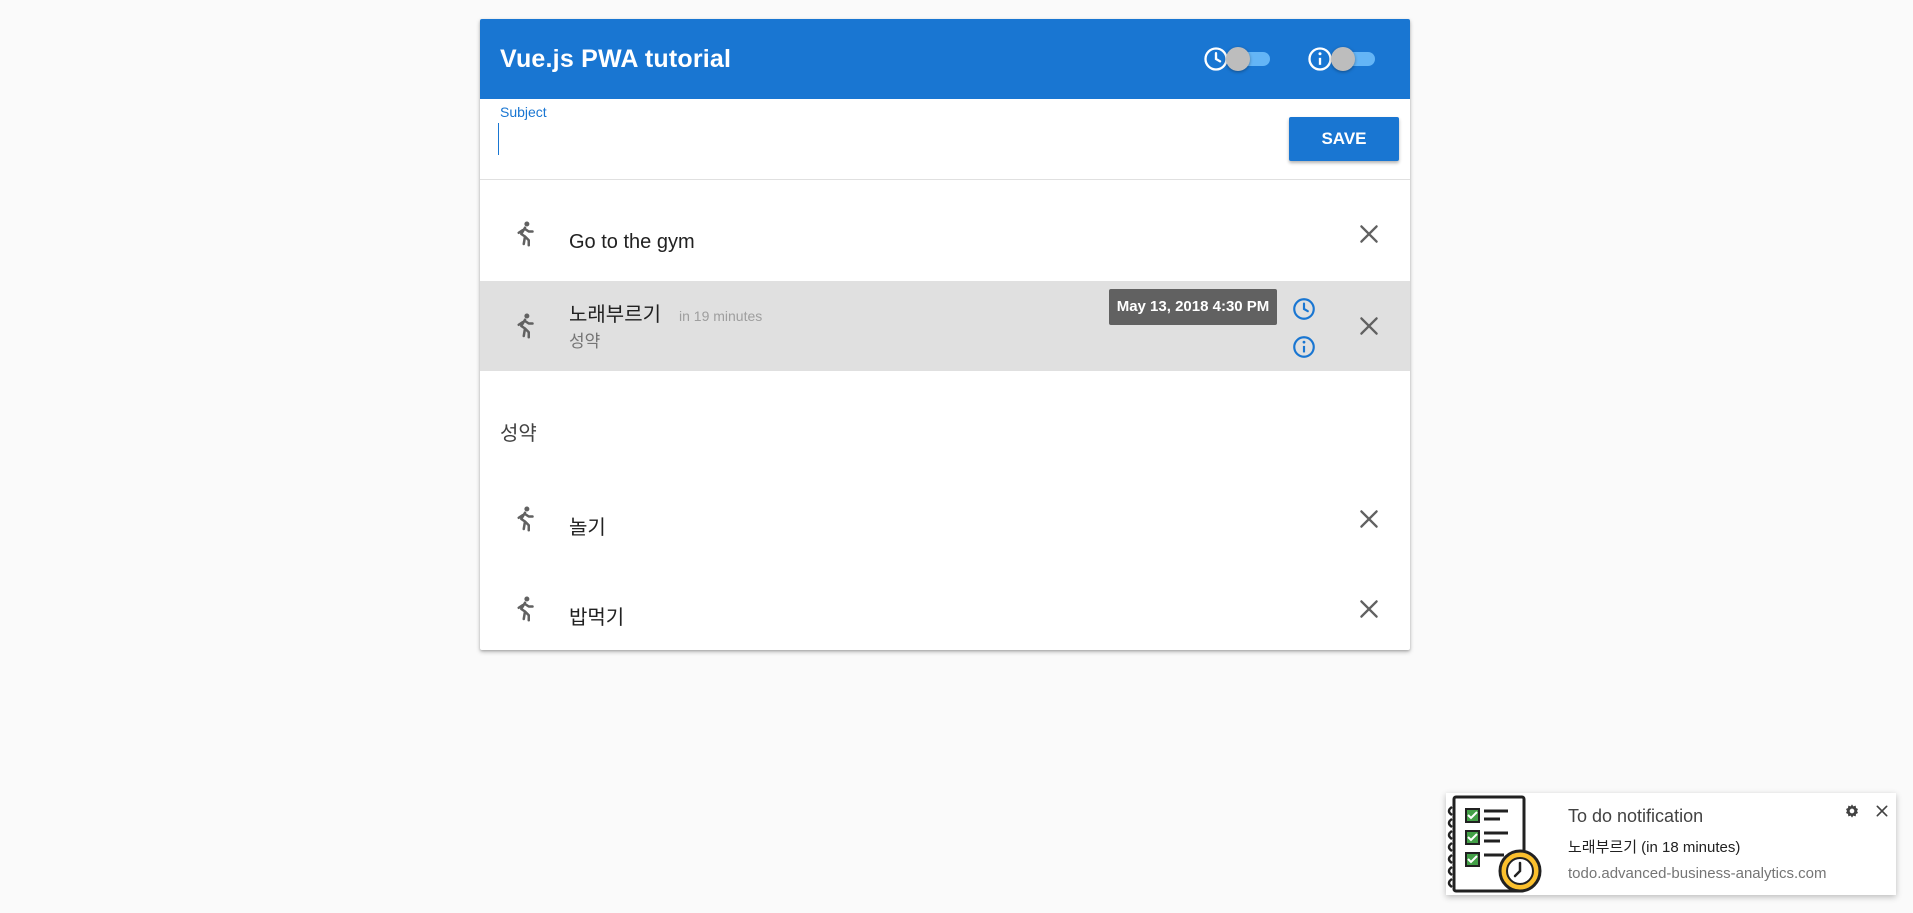 The image size is (1913, 913). I want to click on app-toolbar: Vue.js PWA tutorial, so click(945, 59).